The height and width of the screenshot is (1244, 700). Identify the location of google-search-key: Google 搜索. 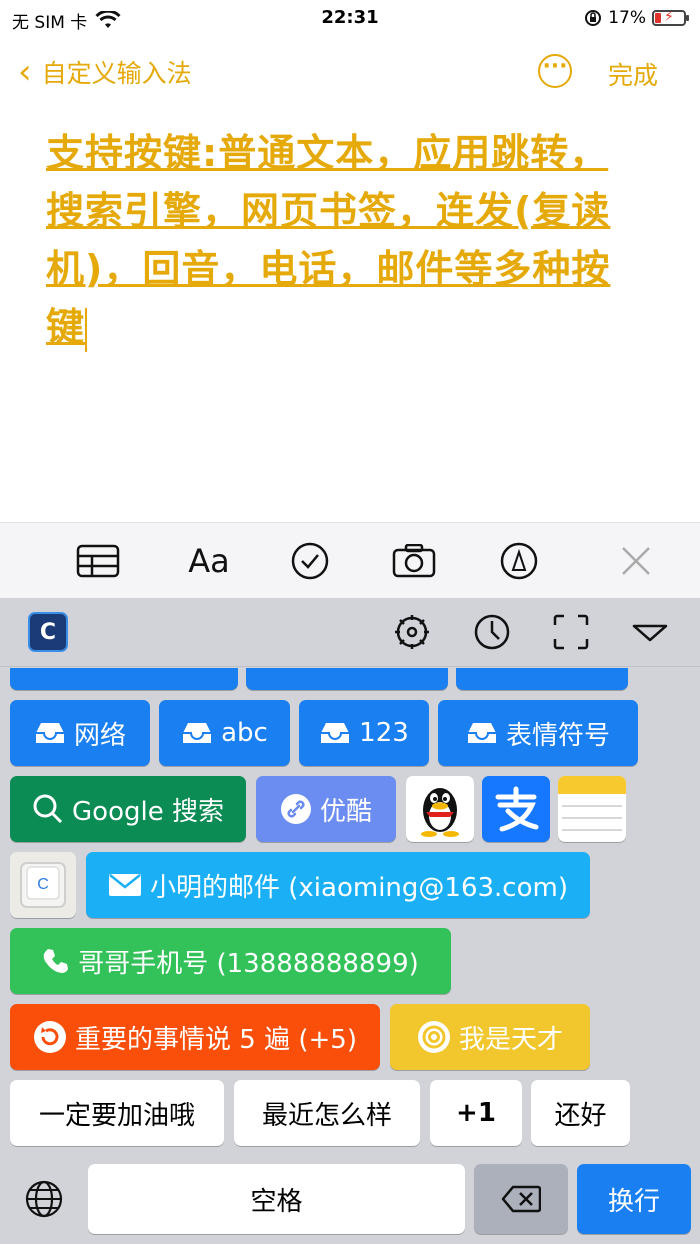
(128, 809).